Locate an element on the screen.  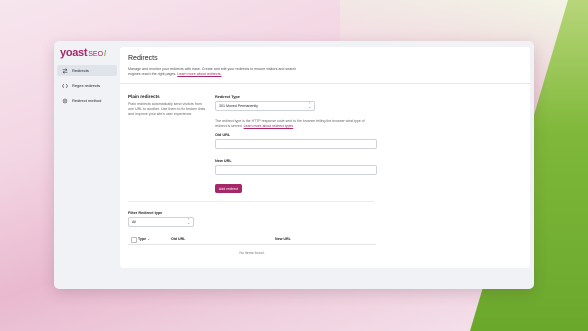
column-type-label: Type is located at coordinates (142, 239).